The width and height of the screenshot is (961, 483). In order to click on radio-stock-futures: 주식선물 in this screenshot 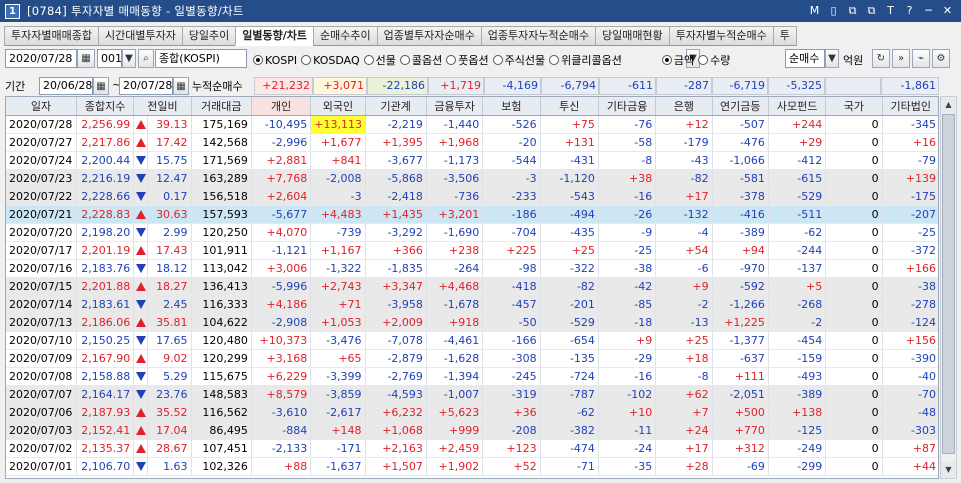, I will do `click(518, 60)`.